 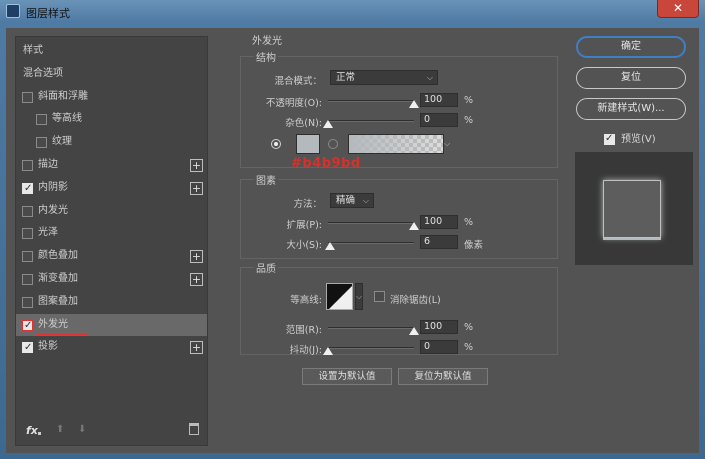 I want to click on style-item-label: 样式, so click(x=33, y=50).